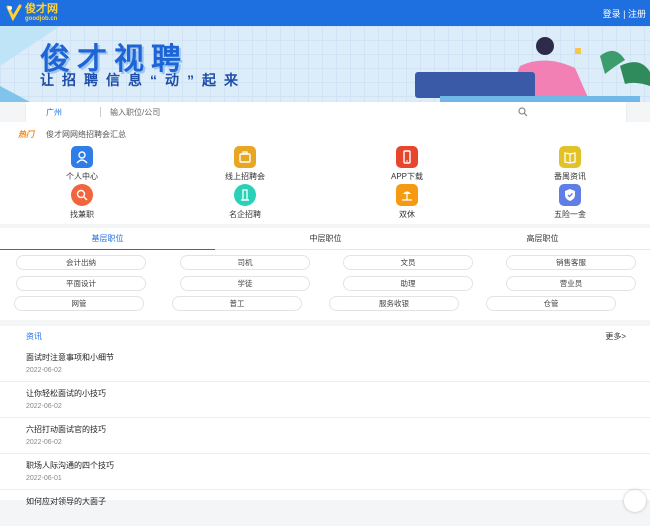 This screenshot has width=650, height=526. I want to click on job-tag: 营业员, so click(571, 283).